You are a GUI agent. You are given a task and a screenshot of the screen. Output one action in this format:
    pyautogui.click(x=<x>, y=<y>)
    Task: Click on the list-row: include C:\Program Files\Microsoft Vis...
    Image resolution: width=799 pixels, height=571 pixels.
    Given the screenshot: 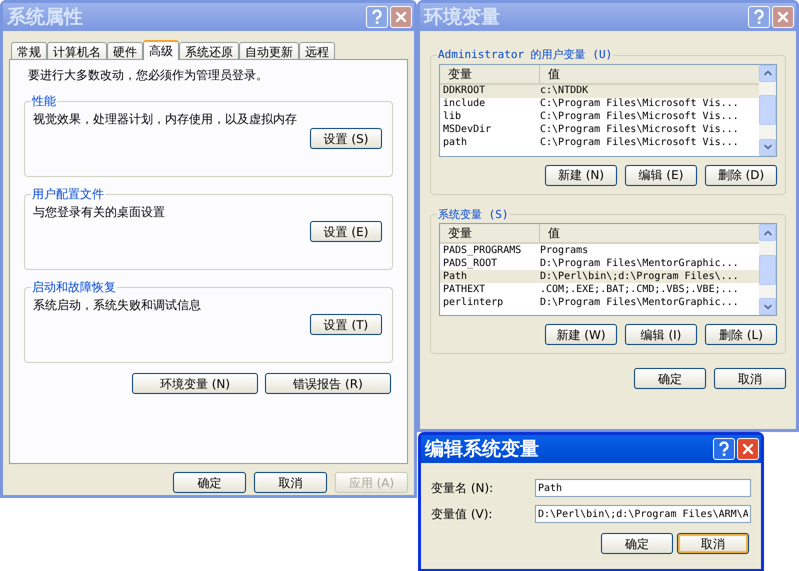 What is the action you would take?
    pyautogui.click(x=599, y=104)
    